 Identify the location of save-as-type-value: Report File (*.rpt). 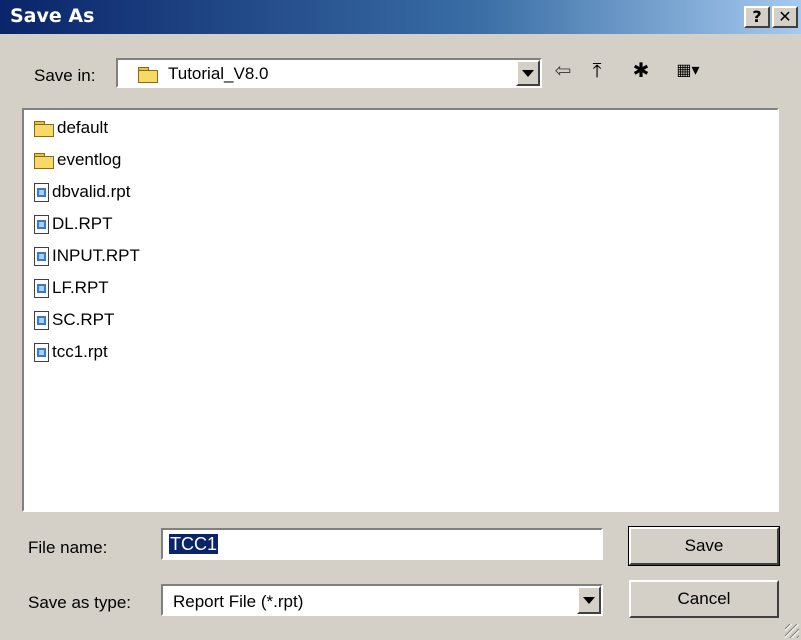
(238, 601).